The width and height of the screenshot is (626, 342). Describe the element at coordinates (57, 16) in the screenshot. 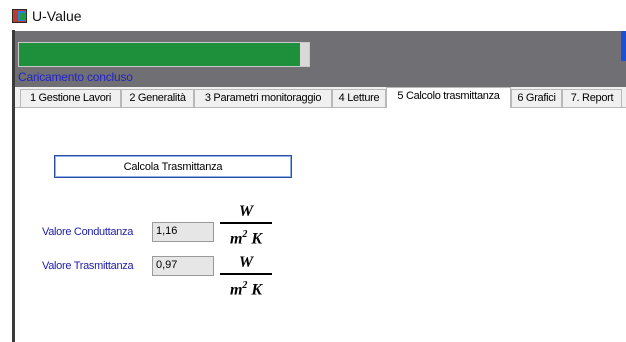

I see `window-title: U-Value` at that location.